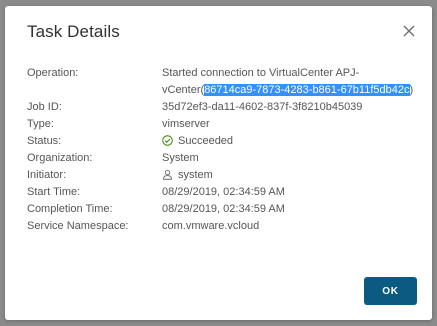  I want to click on start-time-value: 08/29/2019, 02:34:59 AM, so click(223, 192).